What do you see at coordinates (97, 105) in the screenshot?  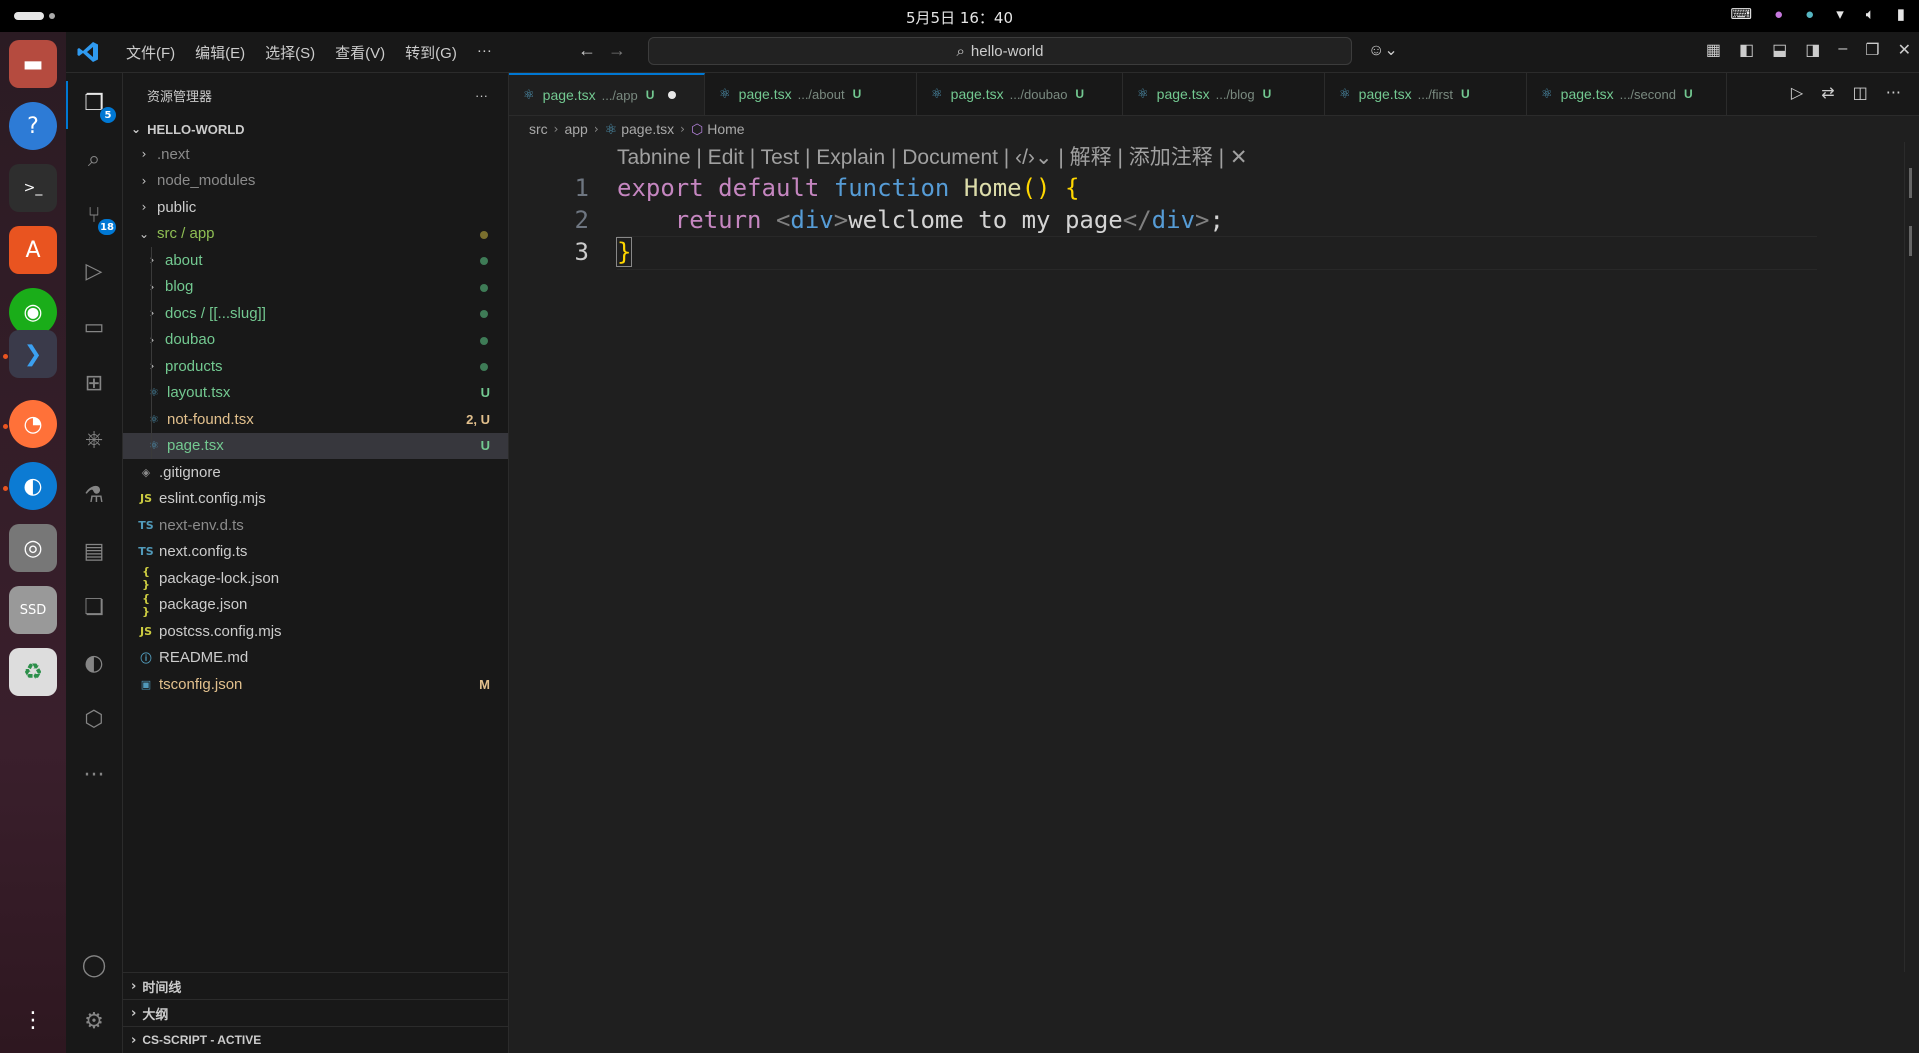 I see `explorer-icon: ❐ 5` at bounding box center [97, 105].